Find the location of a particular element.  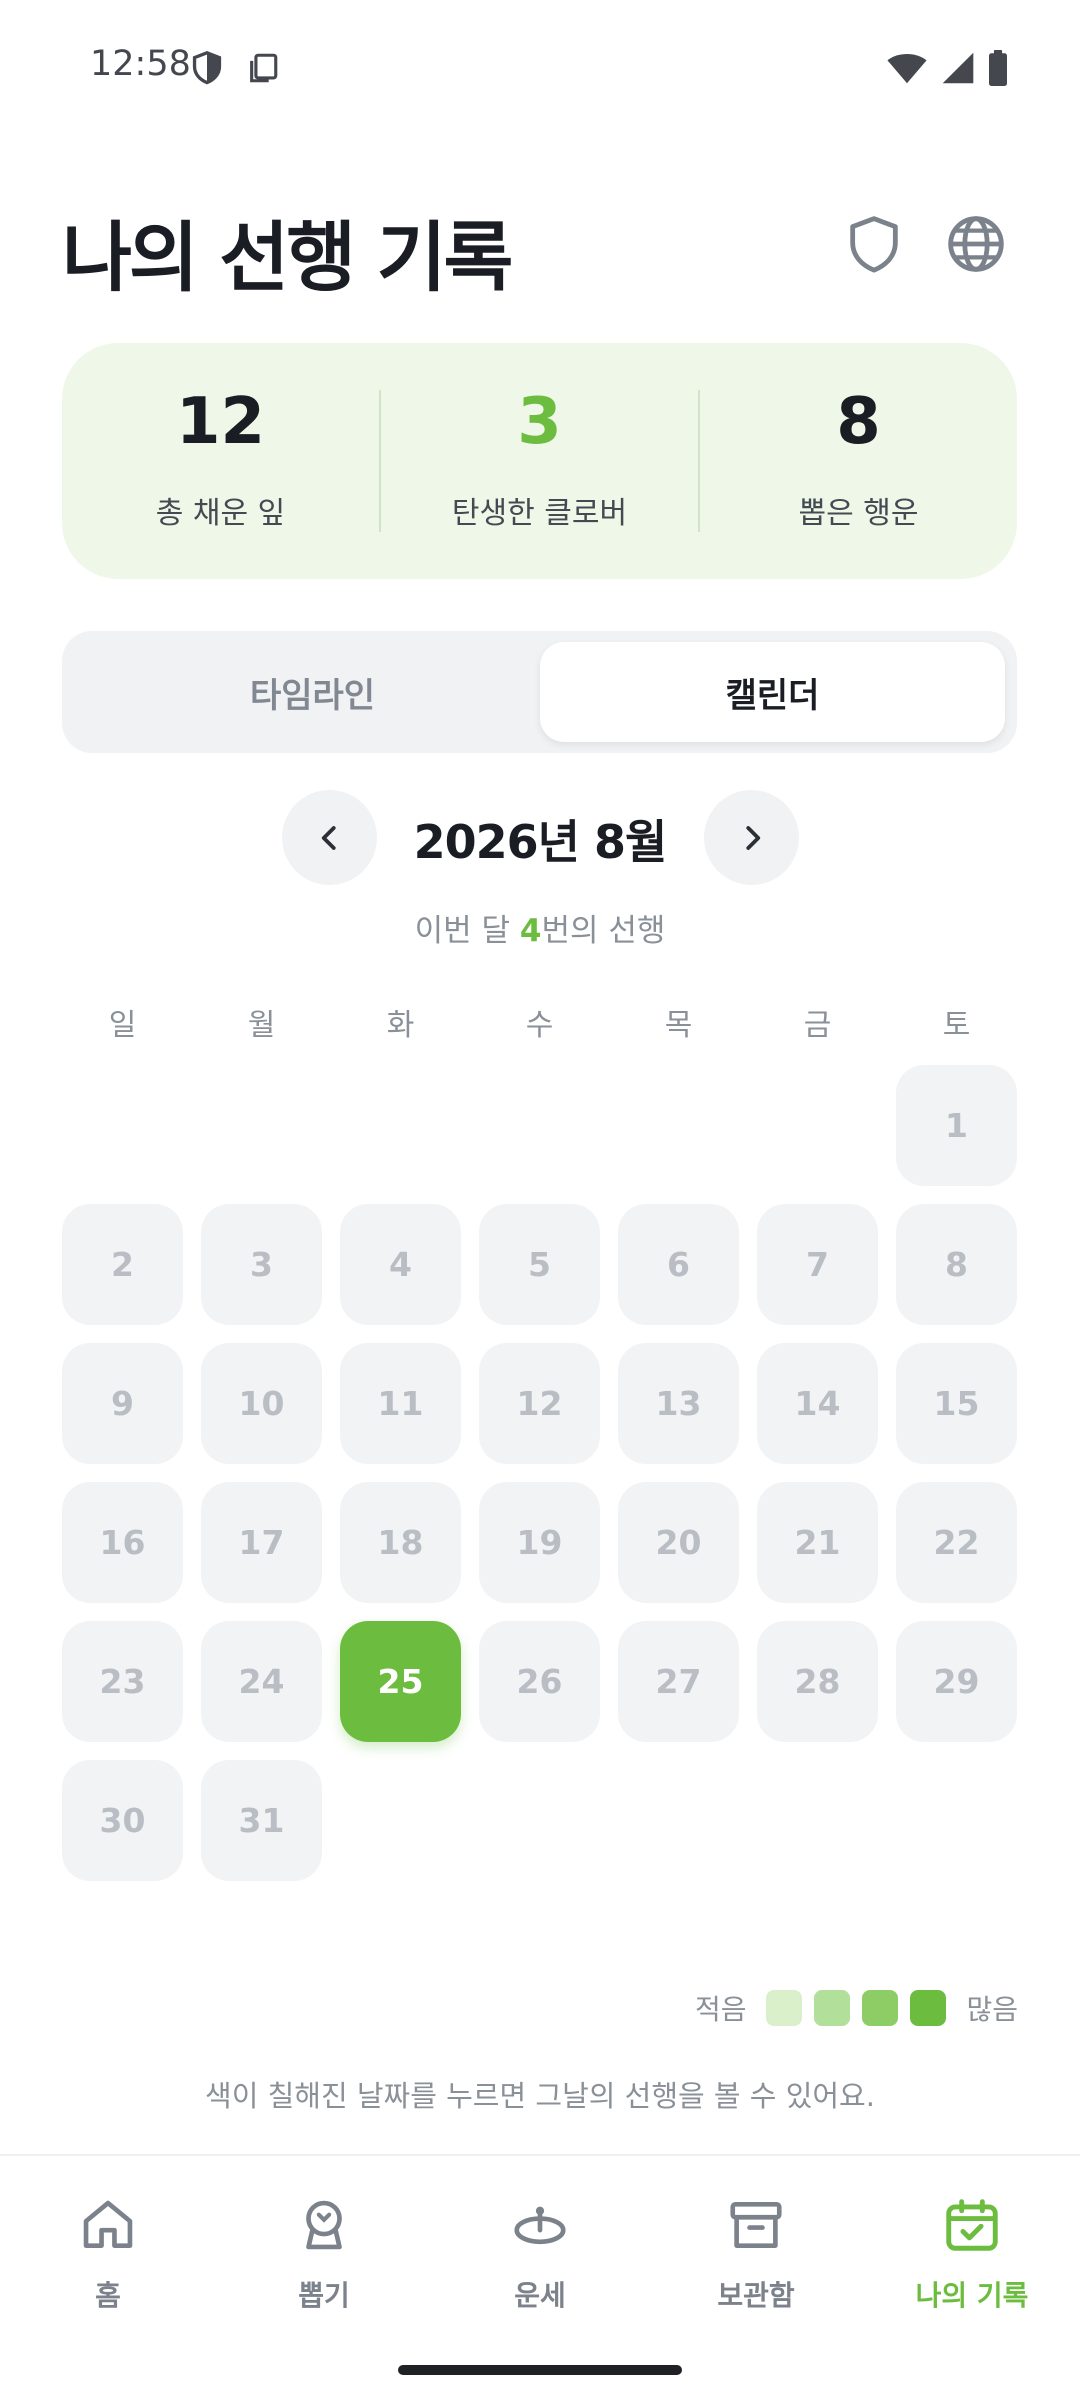

weekday-label: 목 is located at coordinates (678, 1025).